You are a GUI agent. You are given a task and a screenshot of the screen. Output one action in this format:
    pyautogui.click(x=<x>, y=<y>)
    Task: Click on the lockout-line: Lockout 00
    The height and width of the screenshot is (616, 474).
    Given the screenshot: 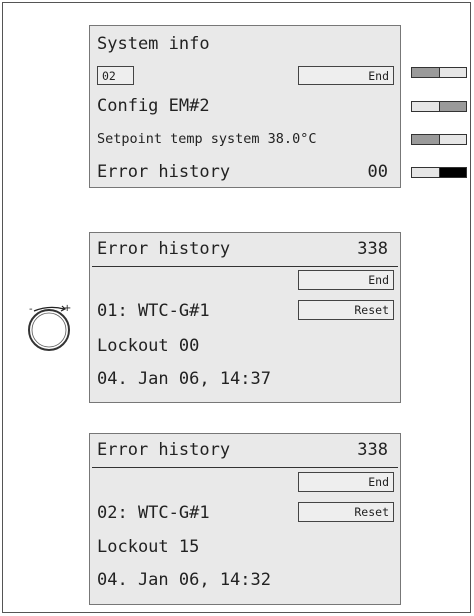 What is the action you would take?
    pyautogui.click(x=148, y=346)
    